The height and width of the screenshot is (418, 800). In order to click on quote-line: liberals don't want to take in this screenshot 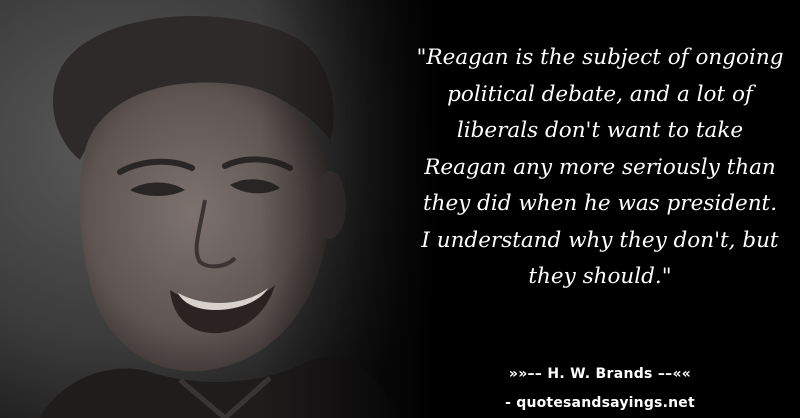, I will do `click(600, 130)`.